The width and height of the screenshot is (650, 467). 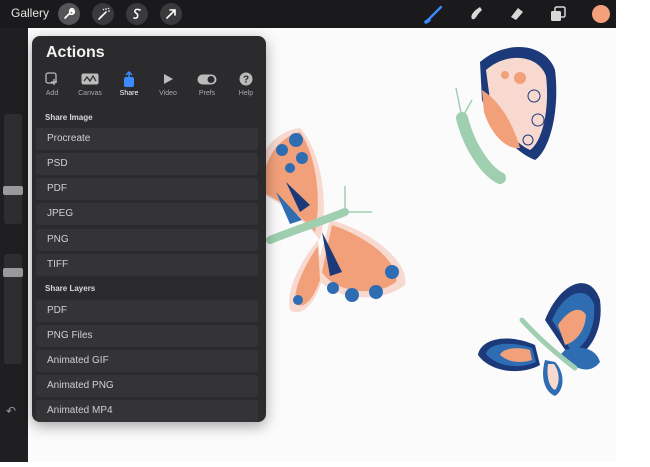 What do you see at coordinates (129, 93) in the screenshot?
I see `tab-share-label: Share` at bounding box center [129, 93].